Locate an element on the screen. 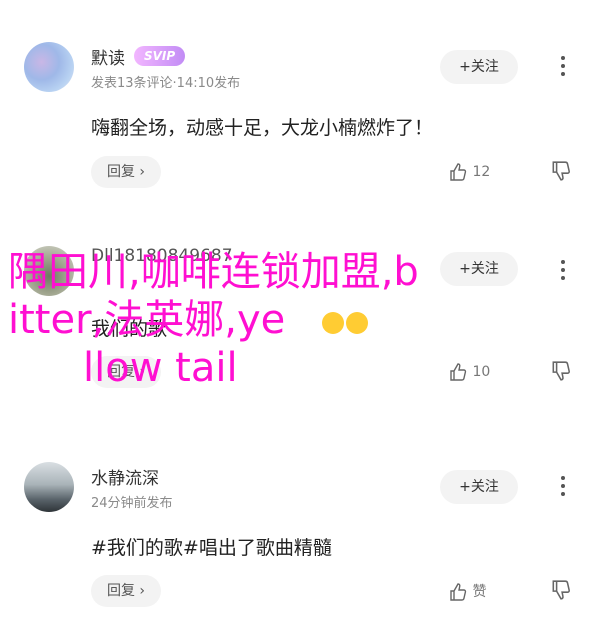 This screenshot has height=638, width=600. comment-text: 嗨翻全场，动感十足，大龙小楠燃炸了！ is located at coordinates (262, 128).